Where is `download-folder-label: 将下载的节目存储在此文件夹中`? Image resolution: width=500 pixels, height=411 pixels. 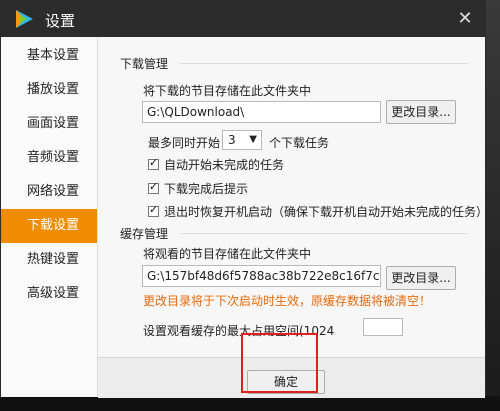
download-folder-label: 将下载的节目存储在此文件夹中 is located at coordinates (227, 91).